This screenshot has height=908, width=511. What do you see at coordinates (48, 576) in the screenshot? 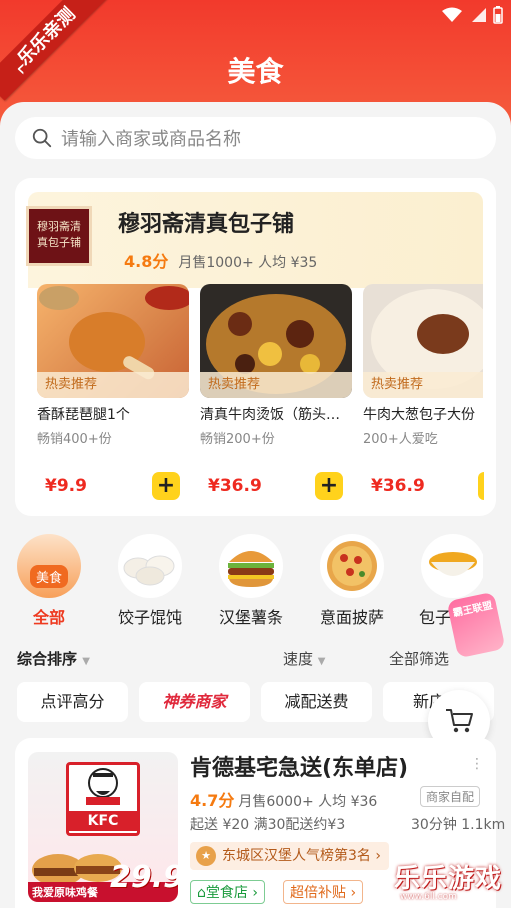
I see `category-badge: 美食` at bounding box center [48, 576].